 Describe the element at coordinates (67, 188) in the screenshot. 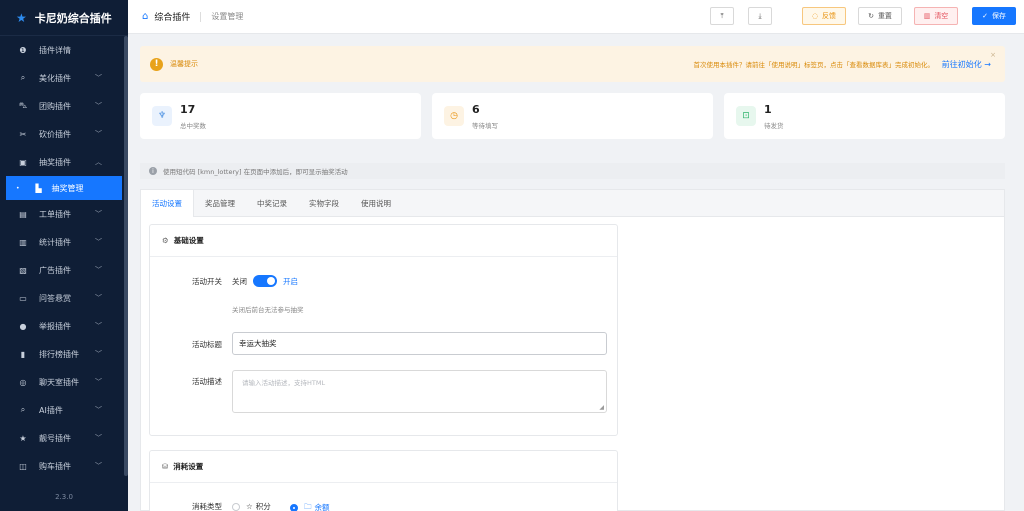

I see `sidebar-item-label: 抽奖管理` at that location.